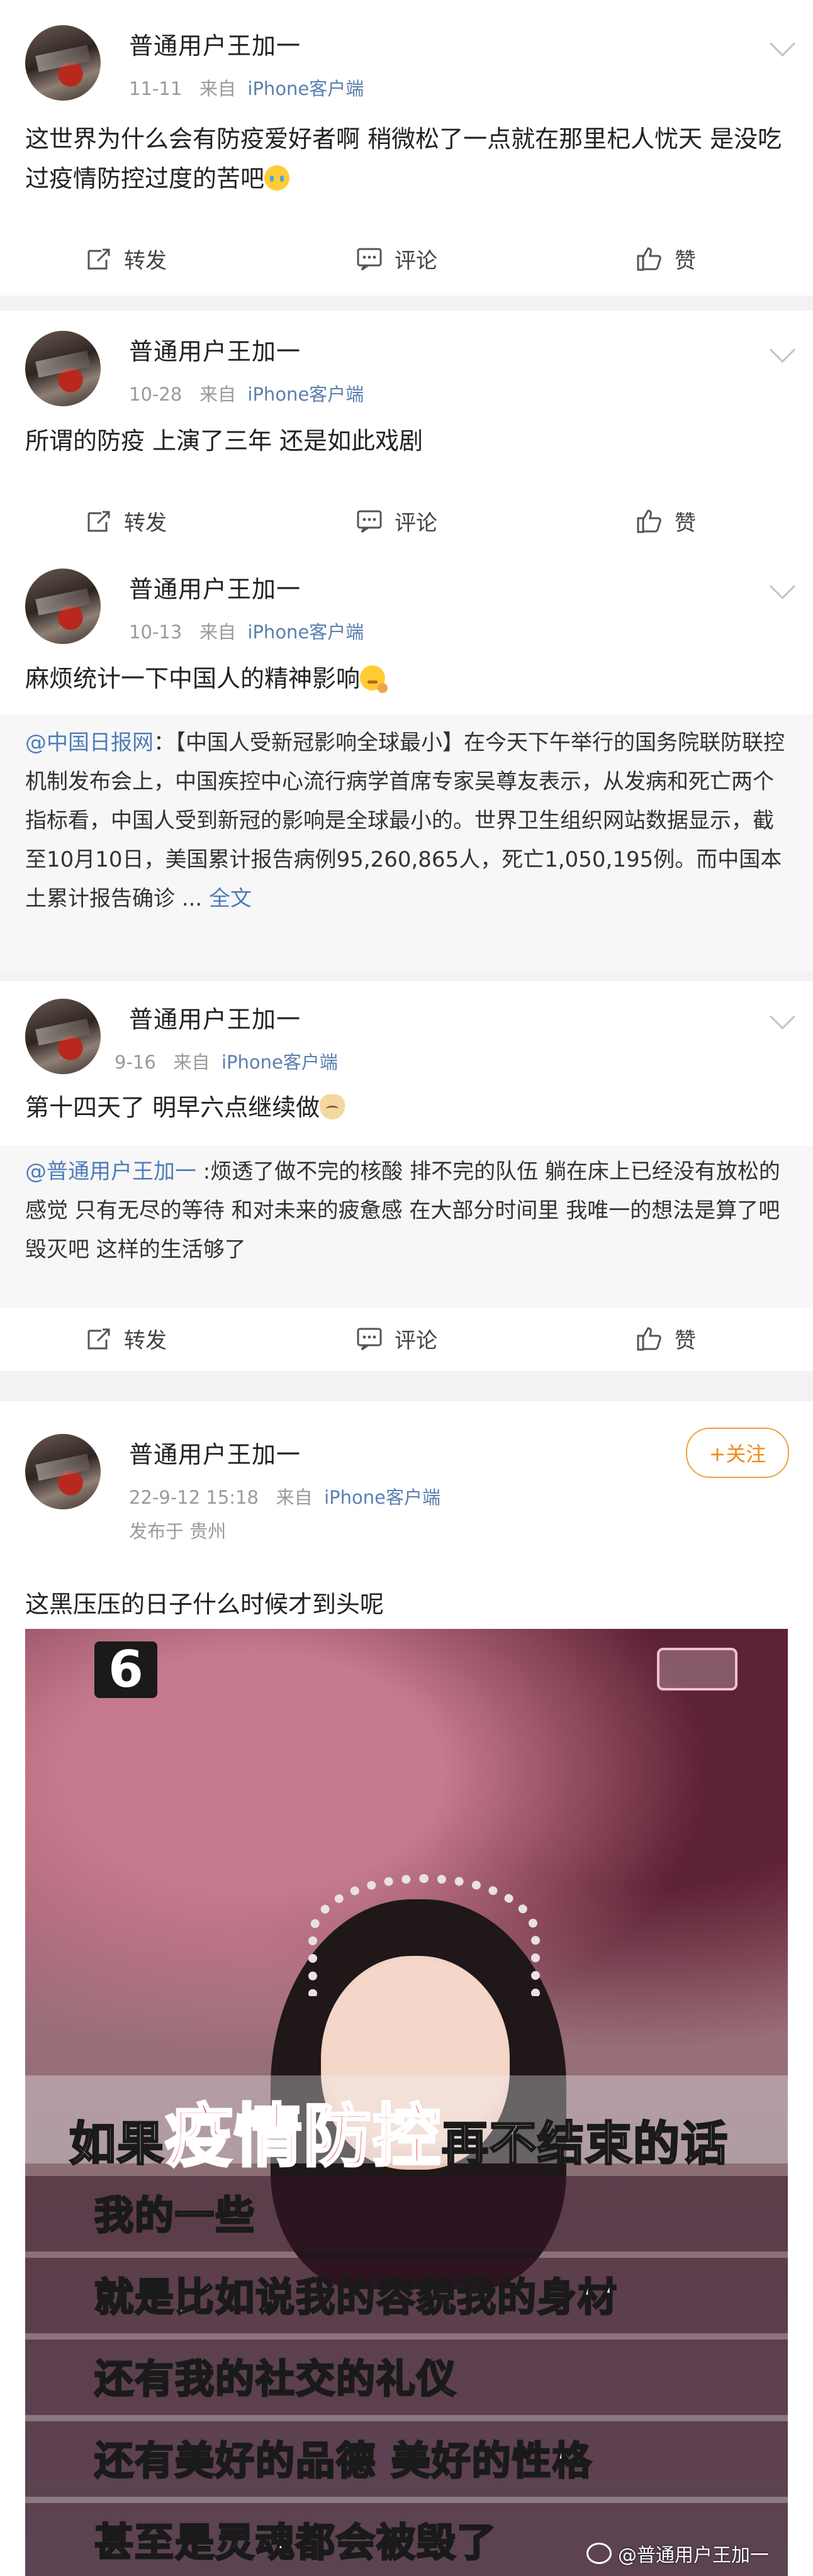 The image size is (813, 2576). I want to click on post-text: 第十四天了 明早六点继续做, so click(406, 1108).